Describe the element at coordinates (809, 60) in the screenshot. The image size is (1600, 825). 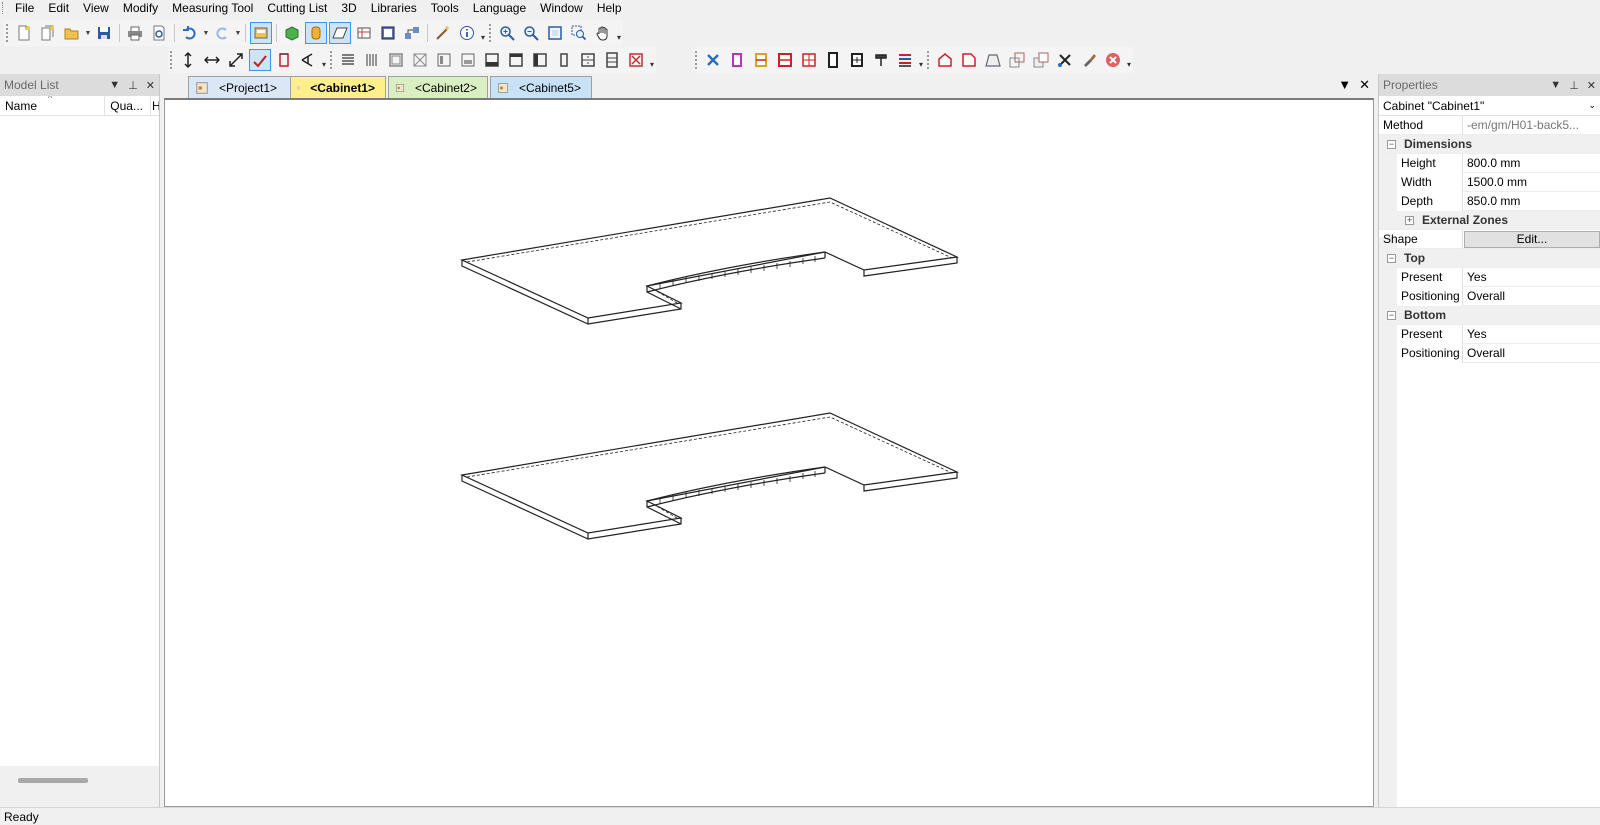
I see `quad-door-icon` at that location.